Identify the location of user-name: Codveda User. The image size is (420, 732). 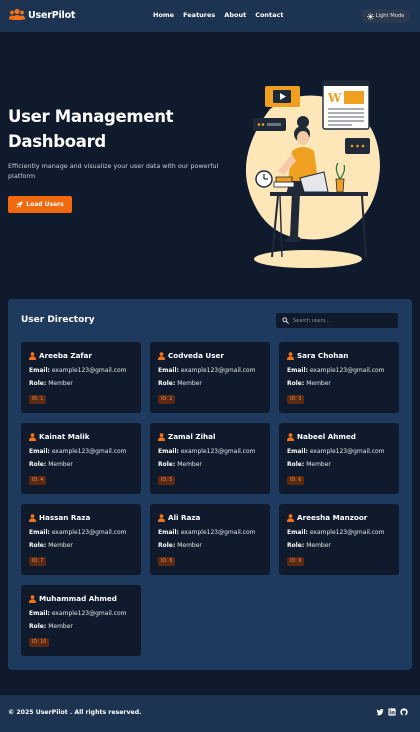
(196, 355).